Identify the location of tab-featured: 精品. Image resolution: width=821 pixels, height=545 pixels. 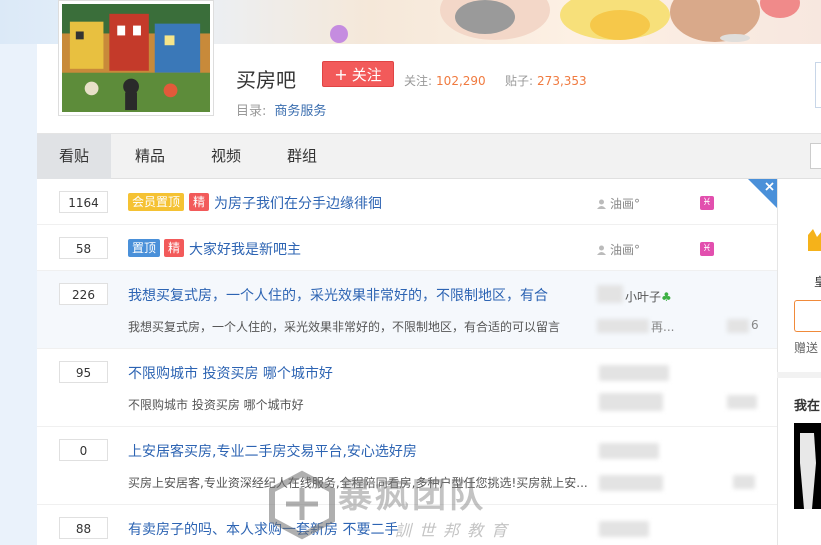
(150, 156).